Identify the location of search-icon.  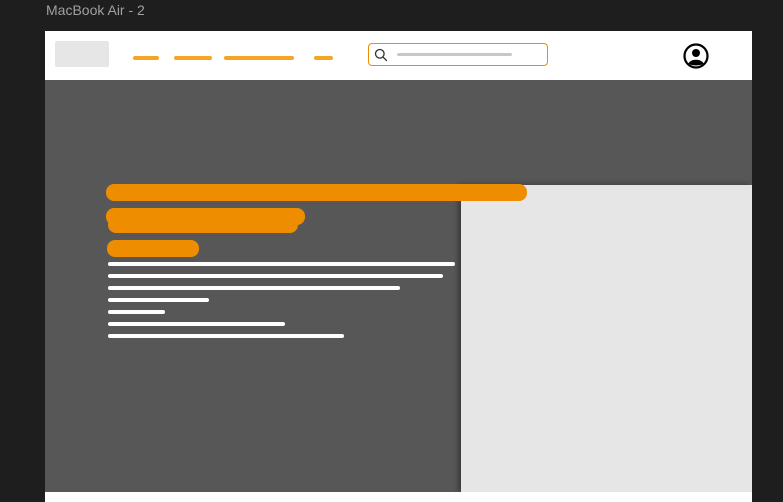
(381, 55).